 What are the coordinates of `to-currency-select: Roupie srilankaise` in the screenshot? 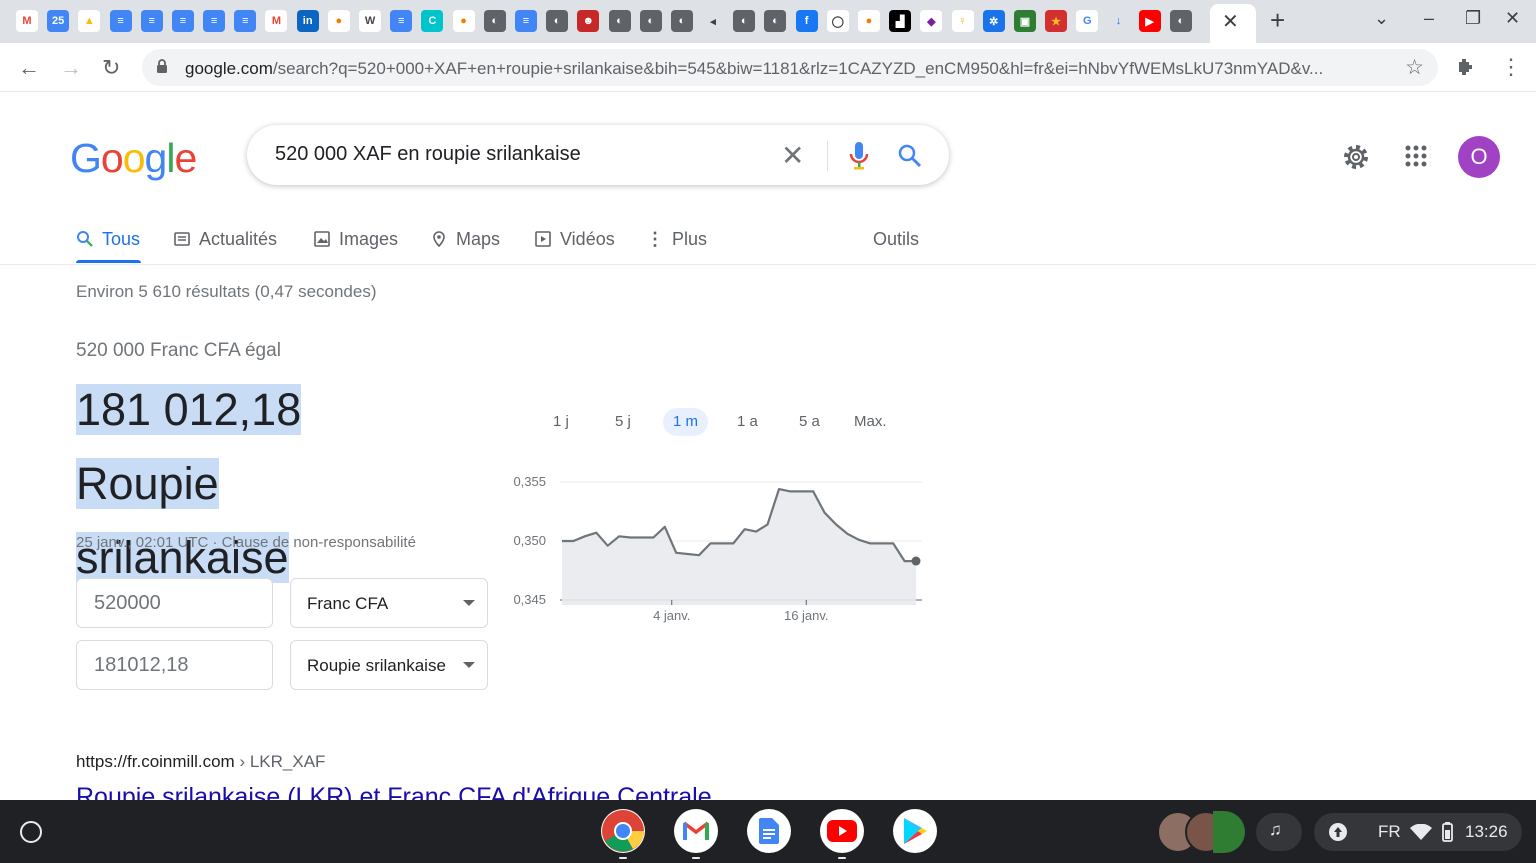 It's located at (389, 665).